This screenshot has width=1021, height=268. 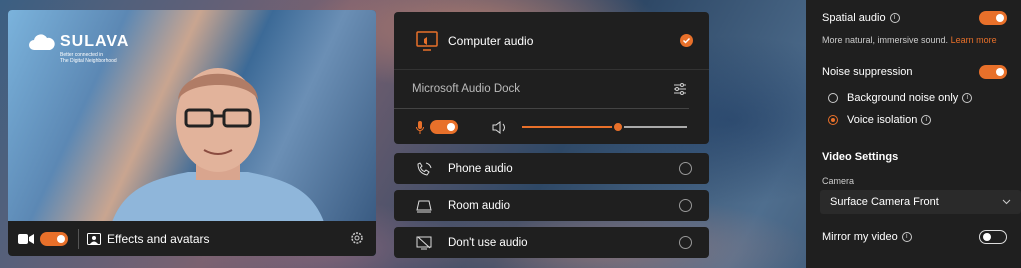 What do you see at coordinates (424, 242) in the screenshot?
I see `no-audio-icon` at bounding box center [424, 242].